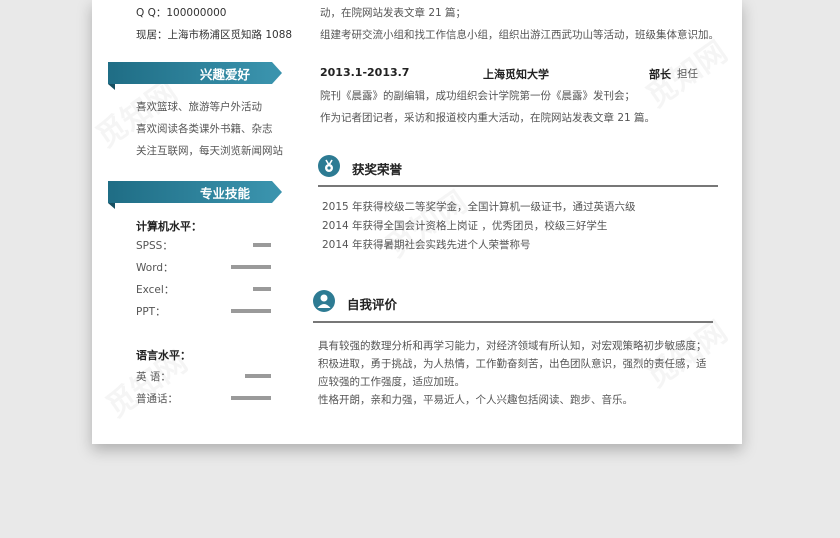  Describe the element at coordinates (426, 245) in the screenshot. I see `award-item: 2014 年获得暑期社会实践先进个人荣誉称号` at that location.